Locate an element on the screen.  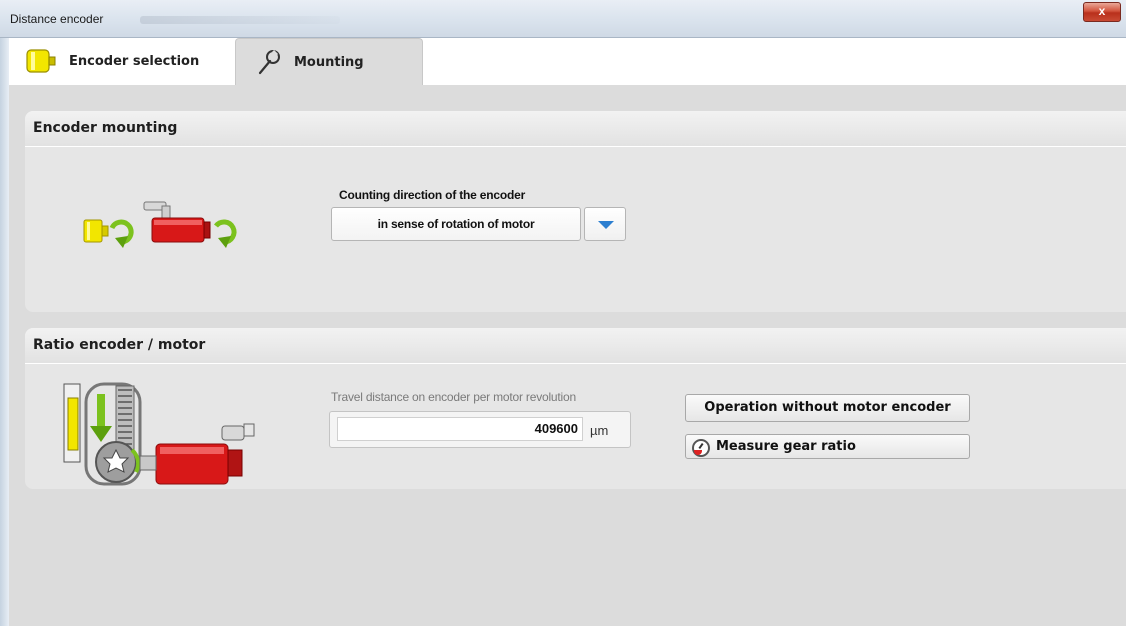
operation-without-motor-encoder-button: Operation without motor encoder is located at coordinates (827, 408).